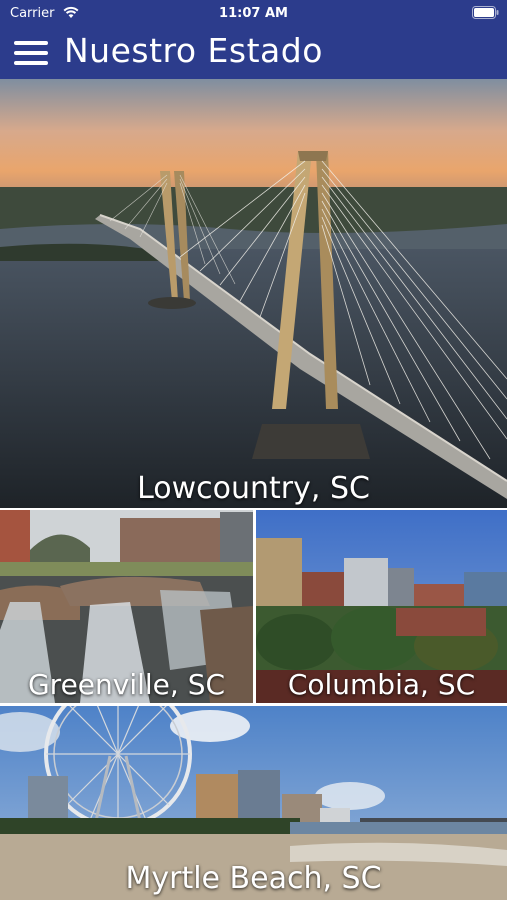  What do you see at coordinates (485, 12) in the screenshot?
I see `battery-icon` at bounding box center [485, 12].